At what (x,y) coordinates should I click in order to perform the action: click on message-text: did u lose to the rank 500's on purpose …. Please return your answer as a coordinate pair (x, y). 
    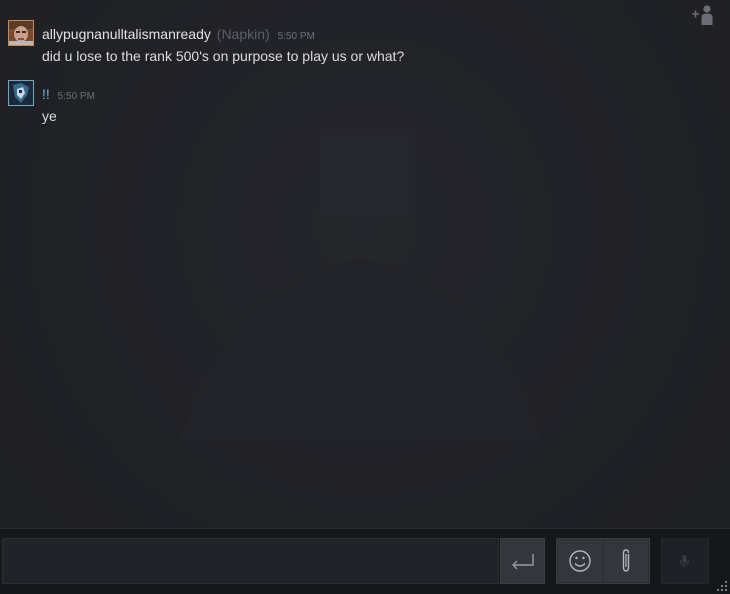
    Looking at the image, I should click on (223, 56).